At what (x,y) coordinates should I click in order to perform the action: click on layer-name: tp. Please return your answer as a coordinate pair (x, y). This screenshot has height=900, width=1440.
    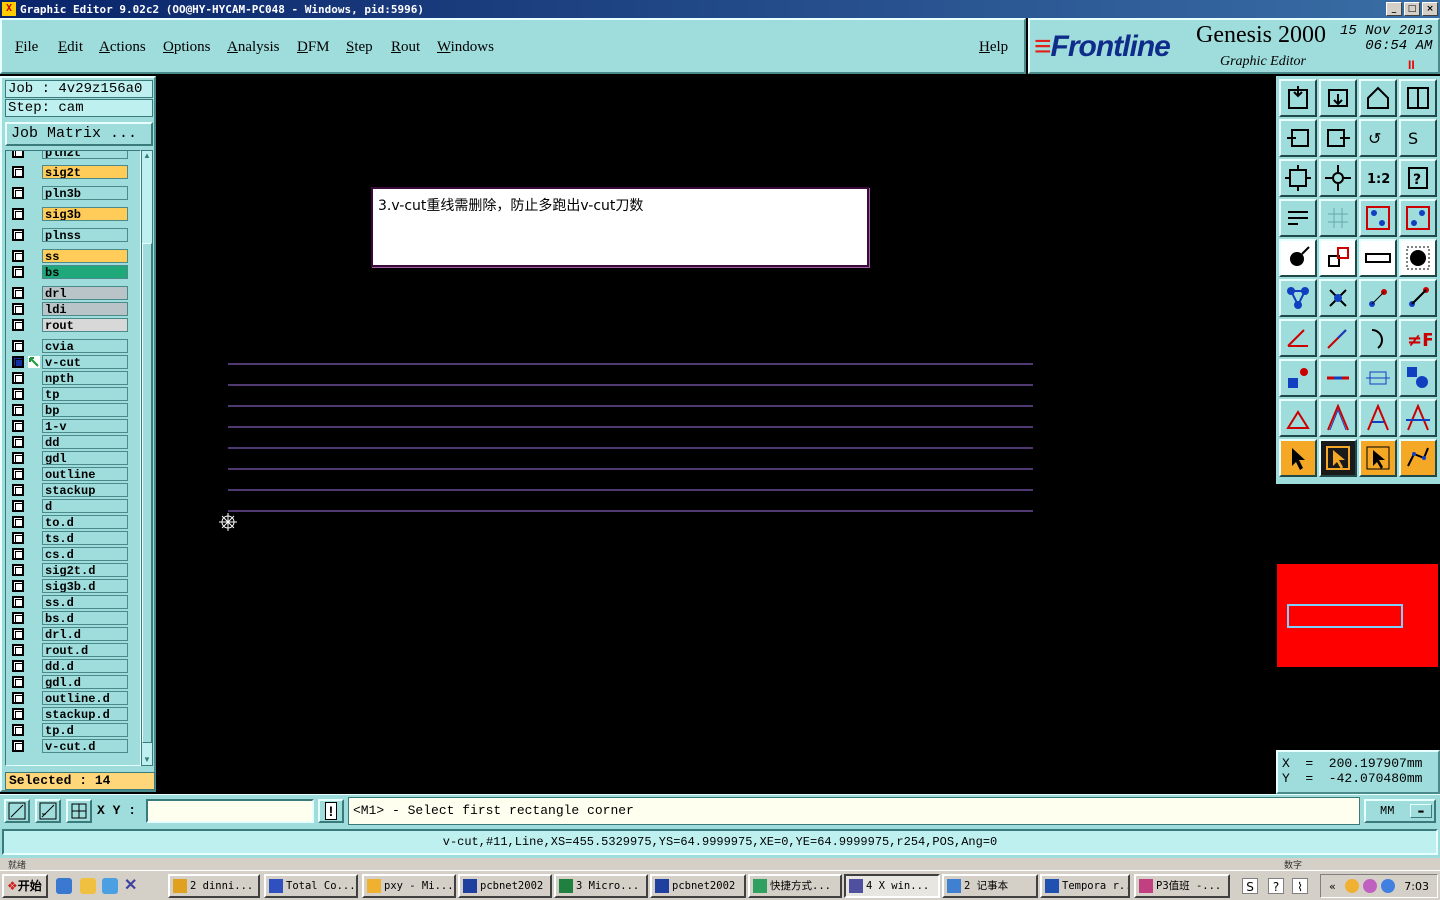
    Looking at the image, I should click on (85, 394).